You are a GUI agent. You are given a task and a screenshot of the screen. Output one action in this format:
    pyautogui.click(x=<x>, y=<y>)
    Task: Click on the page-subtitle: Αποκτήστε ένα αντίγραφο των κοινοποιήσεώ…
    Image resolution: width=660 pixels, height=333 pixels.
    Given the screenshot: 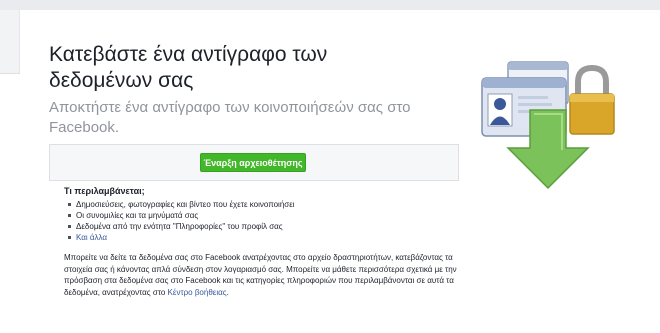 What is the action you would take?
    pyautogui.click(x=230, y=117)
    